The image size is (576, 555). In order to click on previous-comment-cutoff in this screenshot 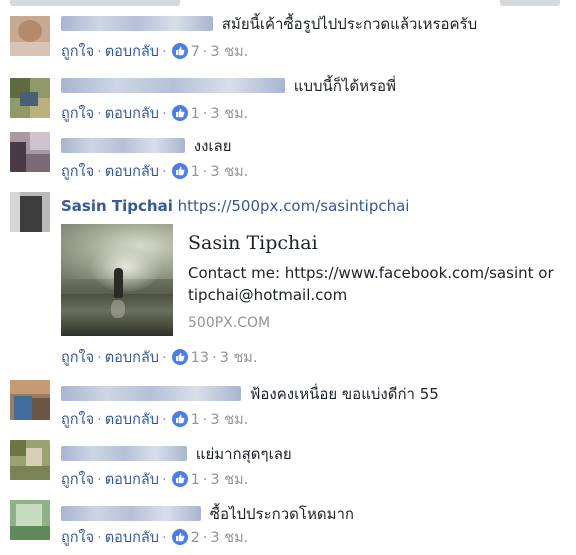, I will do `click(288, 4)`.